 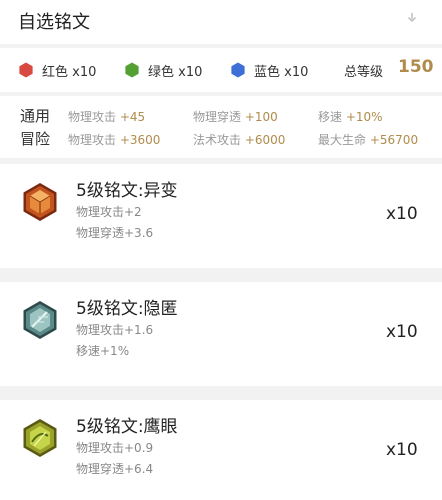 What do you see at coordinates (132, 70) in the screenshot?
I see `green-hexagon-icon` at bounding box center [132, 70].